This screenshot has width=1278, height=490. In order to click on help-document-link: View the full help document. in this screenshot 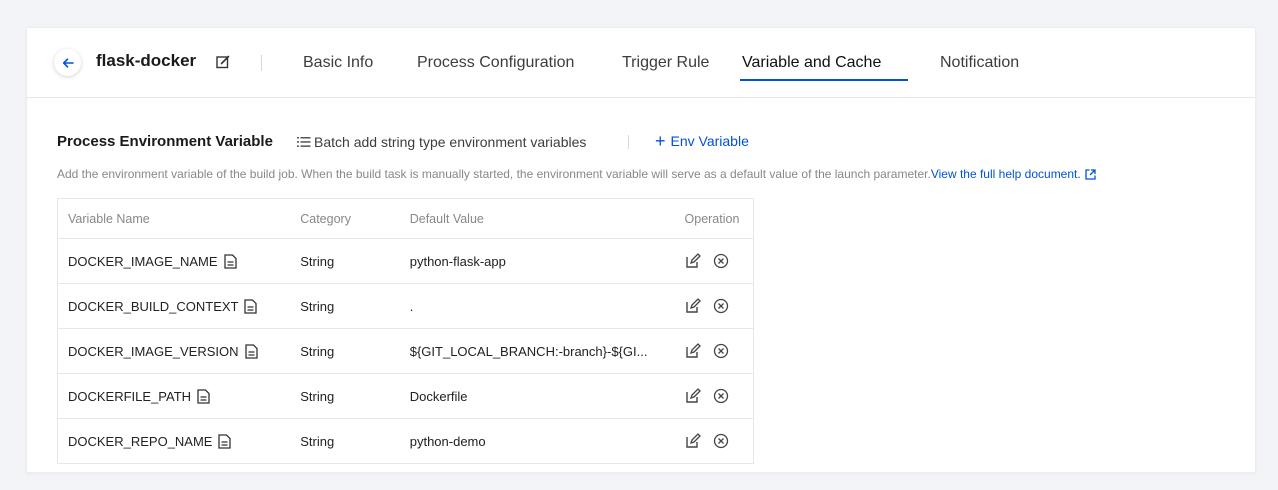, I will do `click(1013, 174)`.